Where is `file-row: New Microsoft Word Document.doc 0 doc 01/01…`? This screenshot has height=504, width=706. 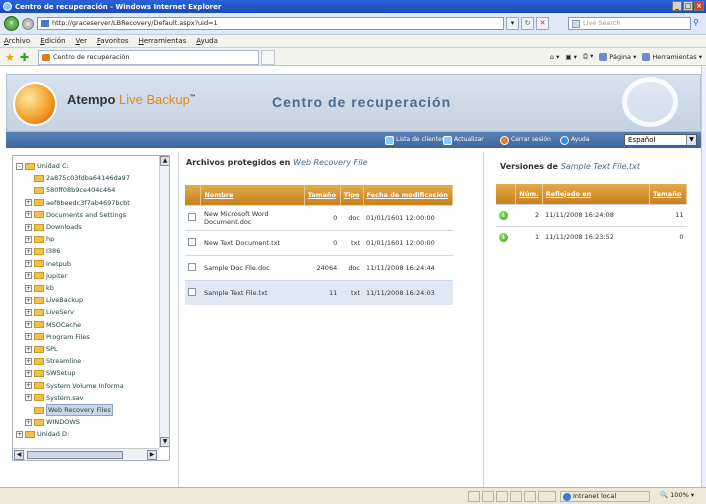
file-row: New Microsoft Word Document.doc 0 doc 01/01… is located at coordinates (319, 217).